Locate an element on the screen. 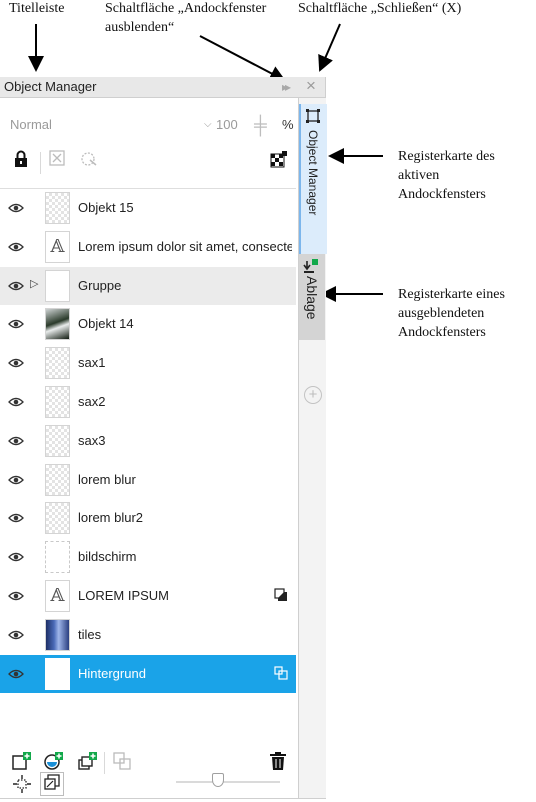 The height and width of the screenshot is (802, 536). slider-track is located at coordinates (228, 782).